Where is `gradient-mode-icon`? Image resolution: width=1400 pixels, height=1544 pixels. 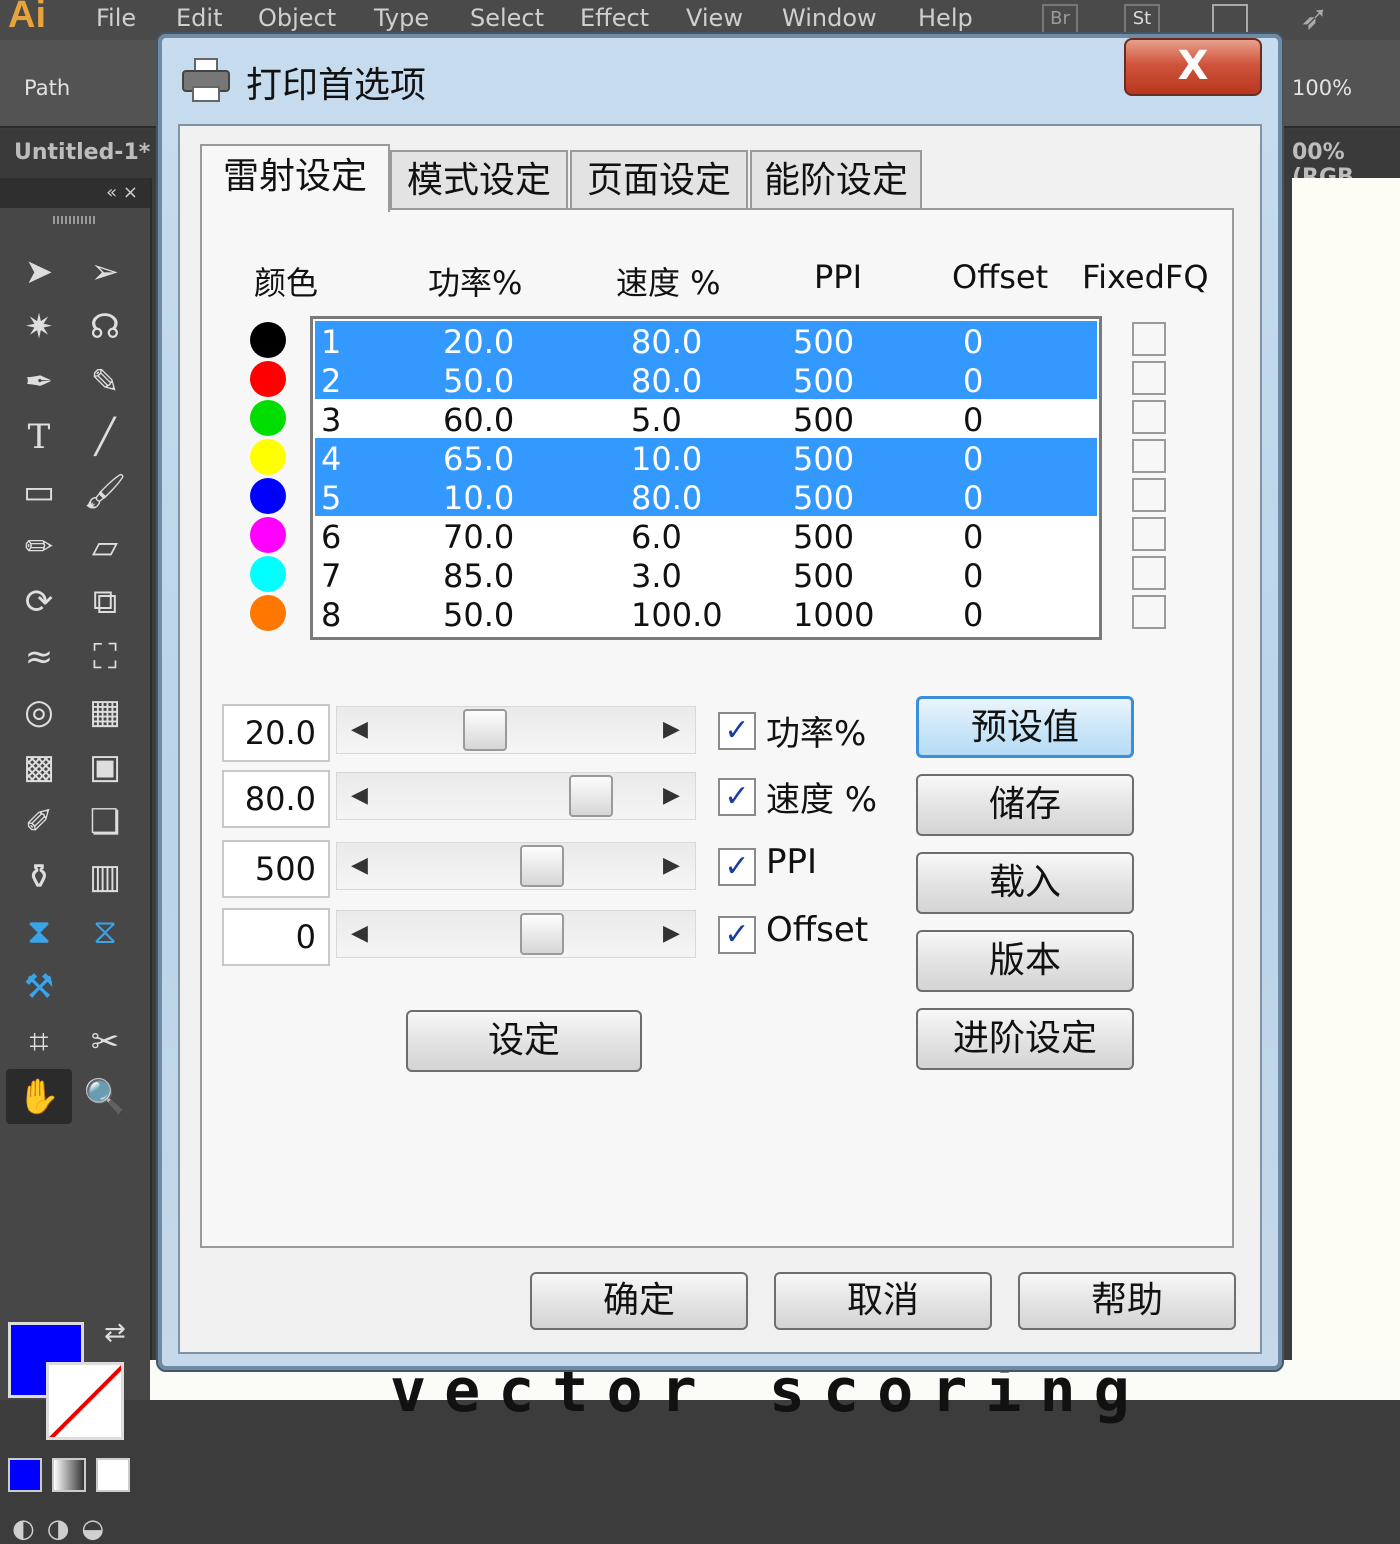 gradient-mode-icon is located at coordinates (69, 1475).